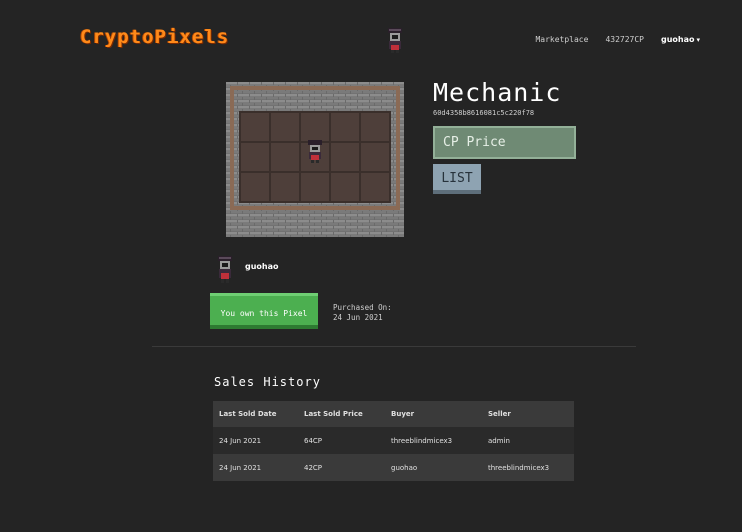 This screenshot has height=532, width=742. I want to click on pixel-title: Mechanic, so click(497, 92).